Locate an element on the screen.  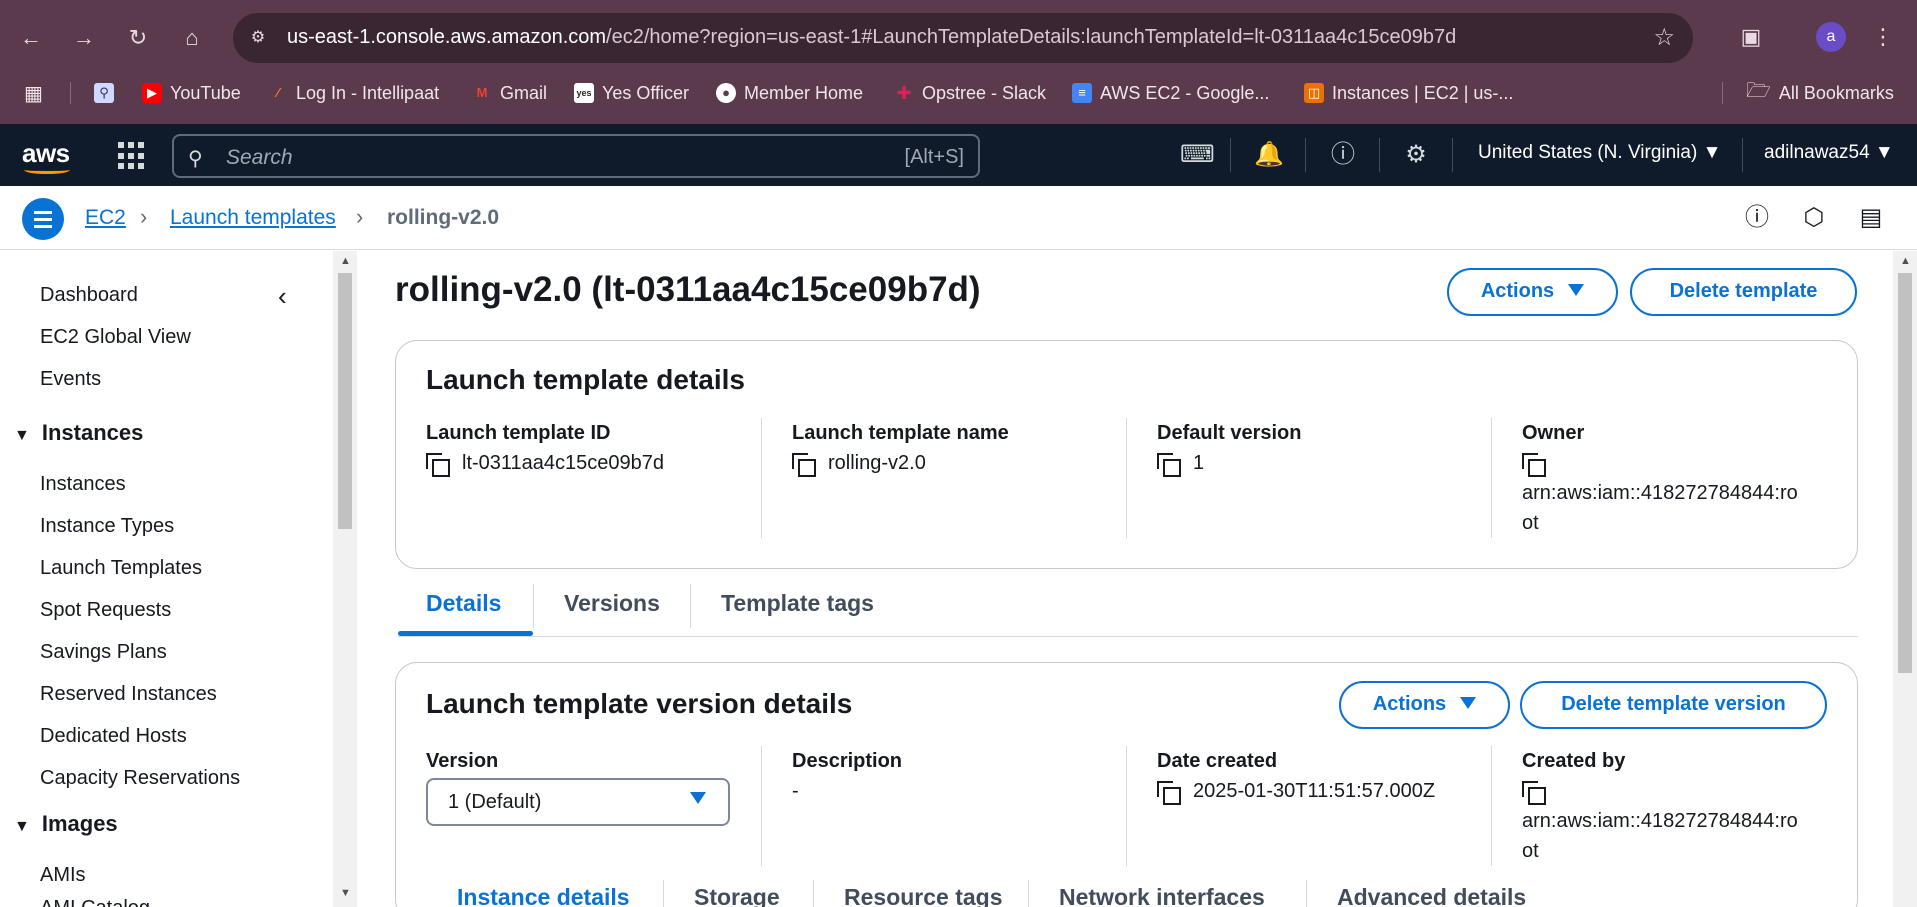
extensions-icon: ▣ is located at coordinates (1751, 37).